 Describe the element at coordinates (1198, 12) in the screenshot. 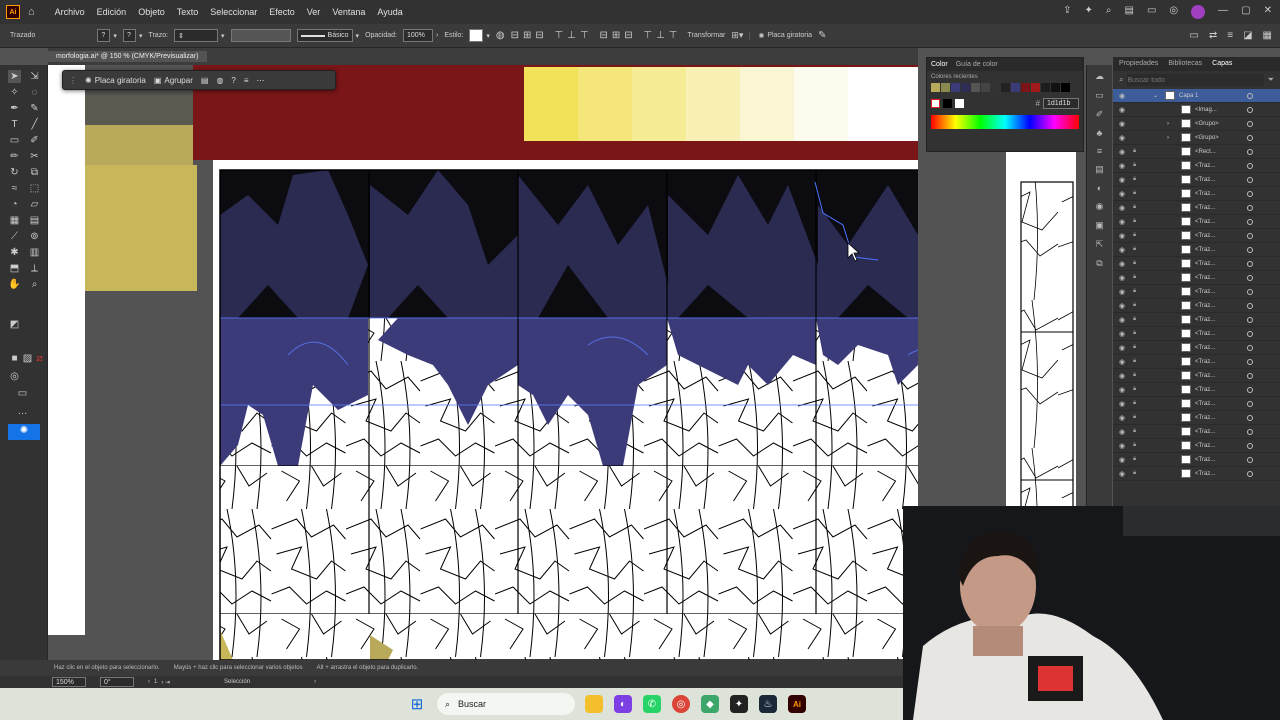

I see `avatar` at that location.